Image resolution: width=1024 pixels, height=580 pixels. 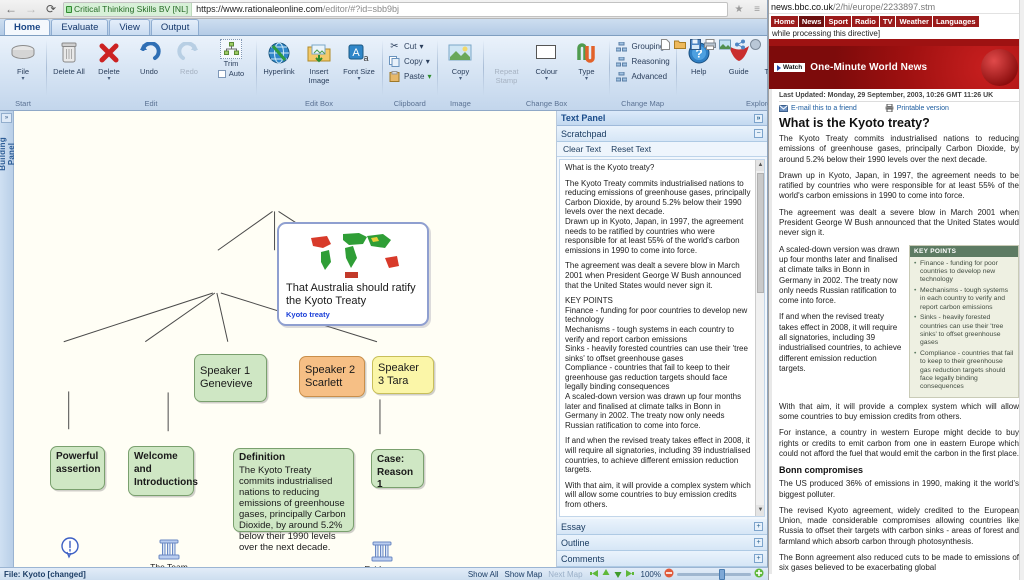 What do you see at coordinates (710, 44) in the screenshot?
I see `print-icon` at bounding box center [710, 44].